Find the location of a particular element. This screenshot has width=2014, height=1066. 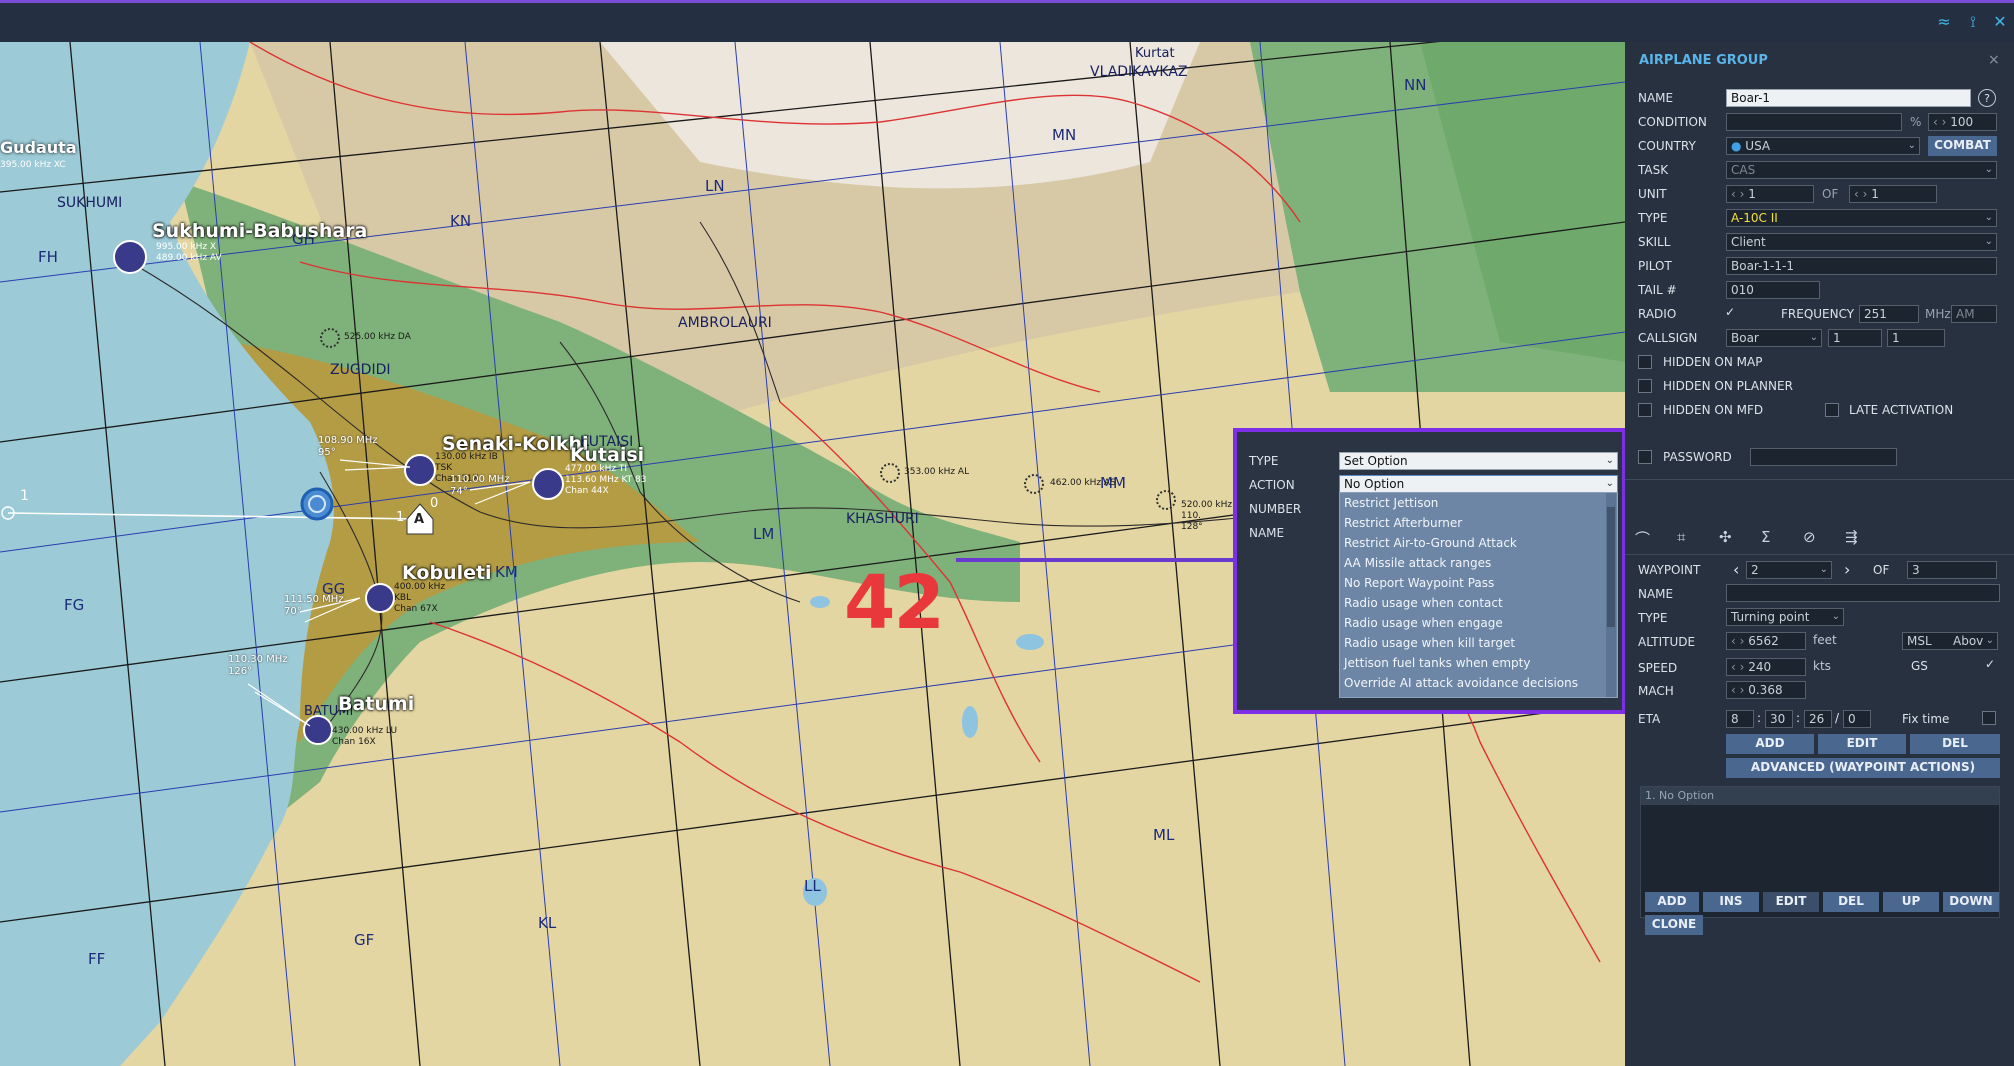

chevron-right-icon: › is located at coordinates (1847, 569).